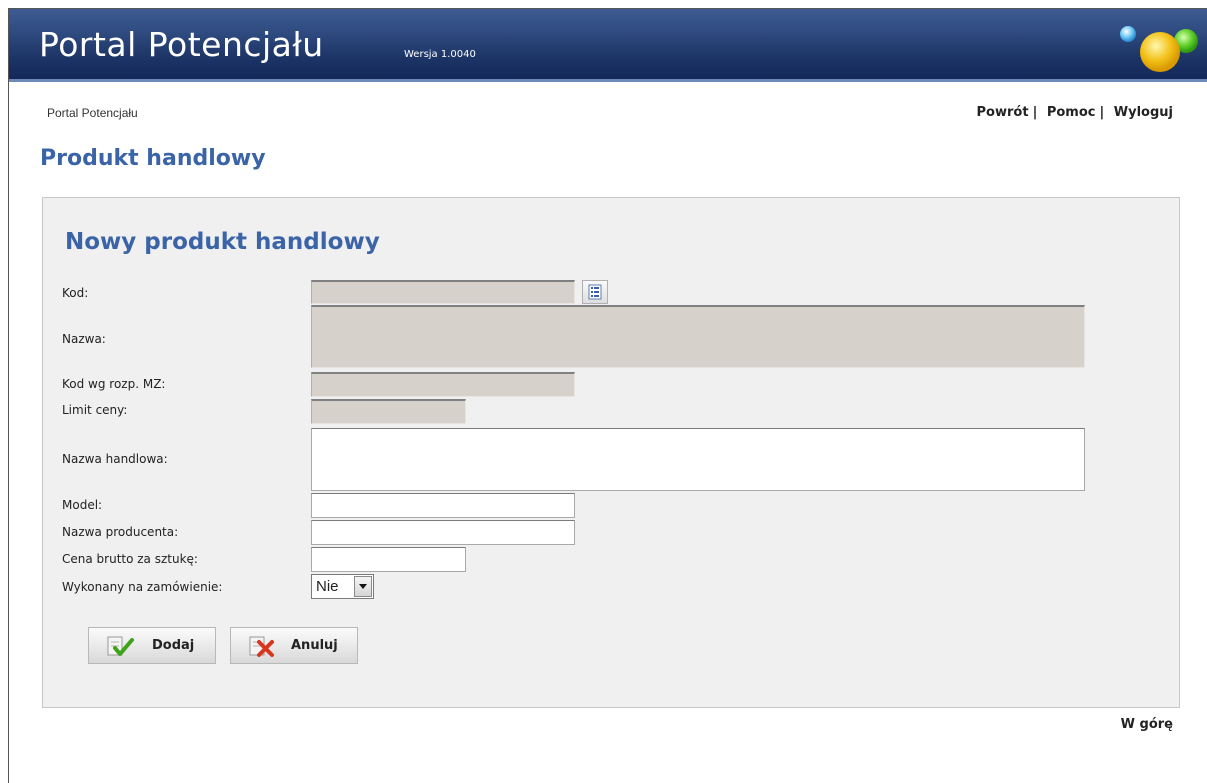 Image resolution: width=1207 pixels, height=783 pixels. I want to click on model-label: Model:, so click(82, 505).